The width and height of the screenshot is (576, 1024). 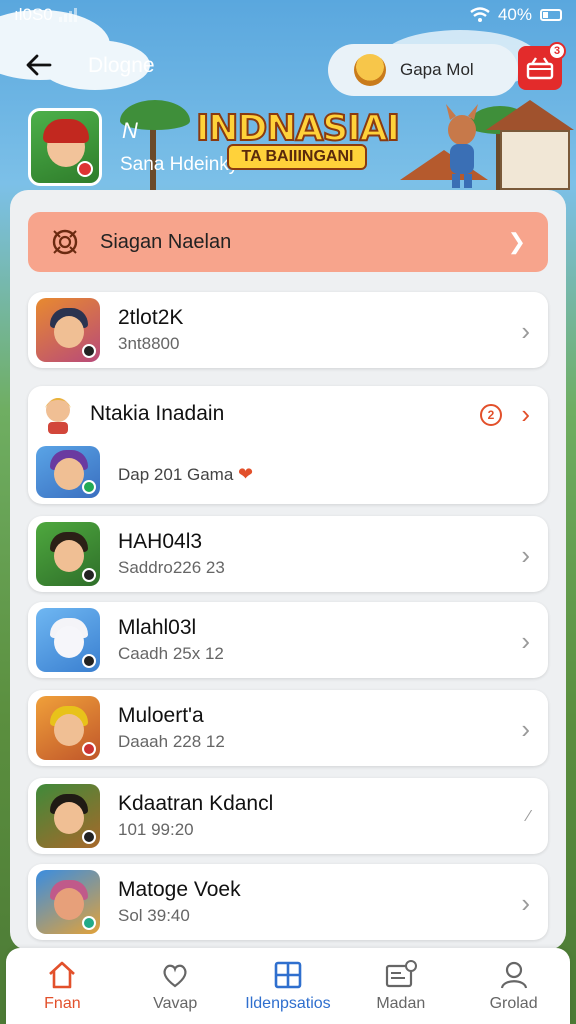 I want to click on cart-badge: 3, so click(x=557, y=51).